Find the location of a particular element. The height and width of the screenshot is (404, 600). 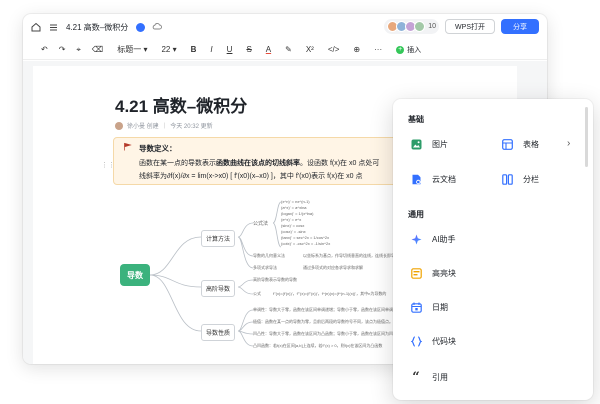

title-bar: 4.21 高数–微积分 10 WPS打开 分享 is located at coordinates (285, 27).